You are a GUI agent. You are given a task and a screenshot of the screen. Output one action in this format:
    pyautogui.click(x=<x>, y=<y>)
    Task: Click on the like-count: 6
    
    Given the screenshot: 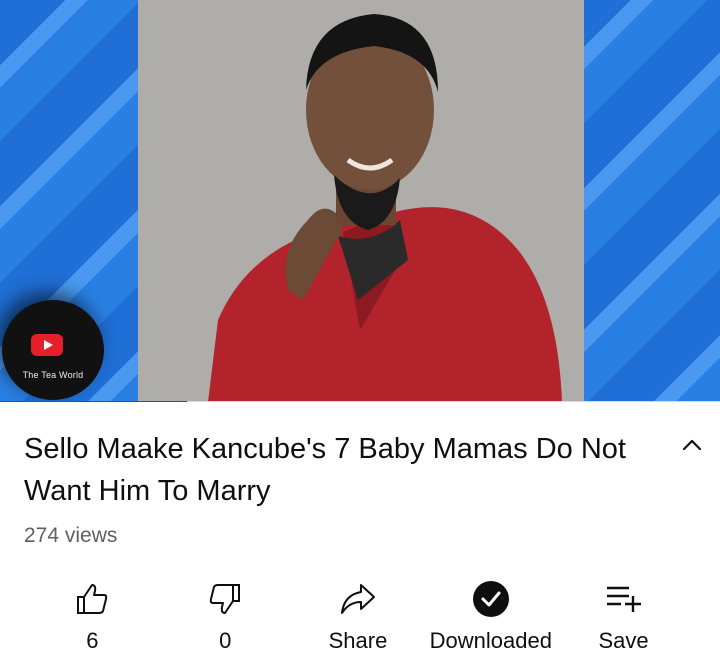 What is the action you would take?
    pyautogui.click(x=92, y=640)
    